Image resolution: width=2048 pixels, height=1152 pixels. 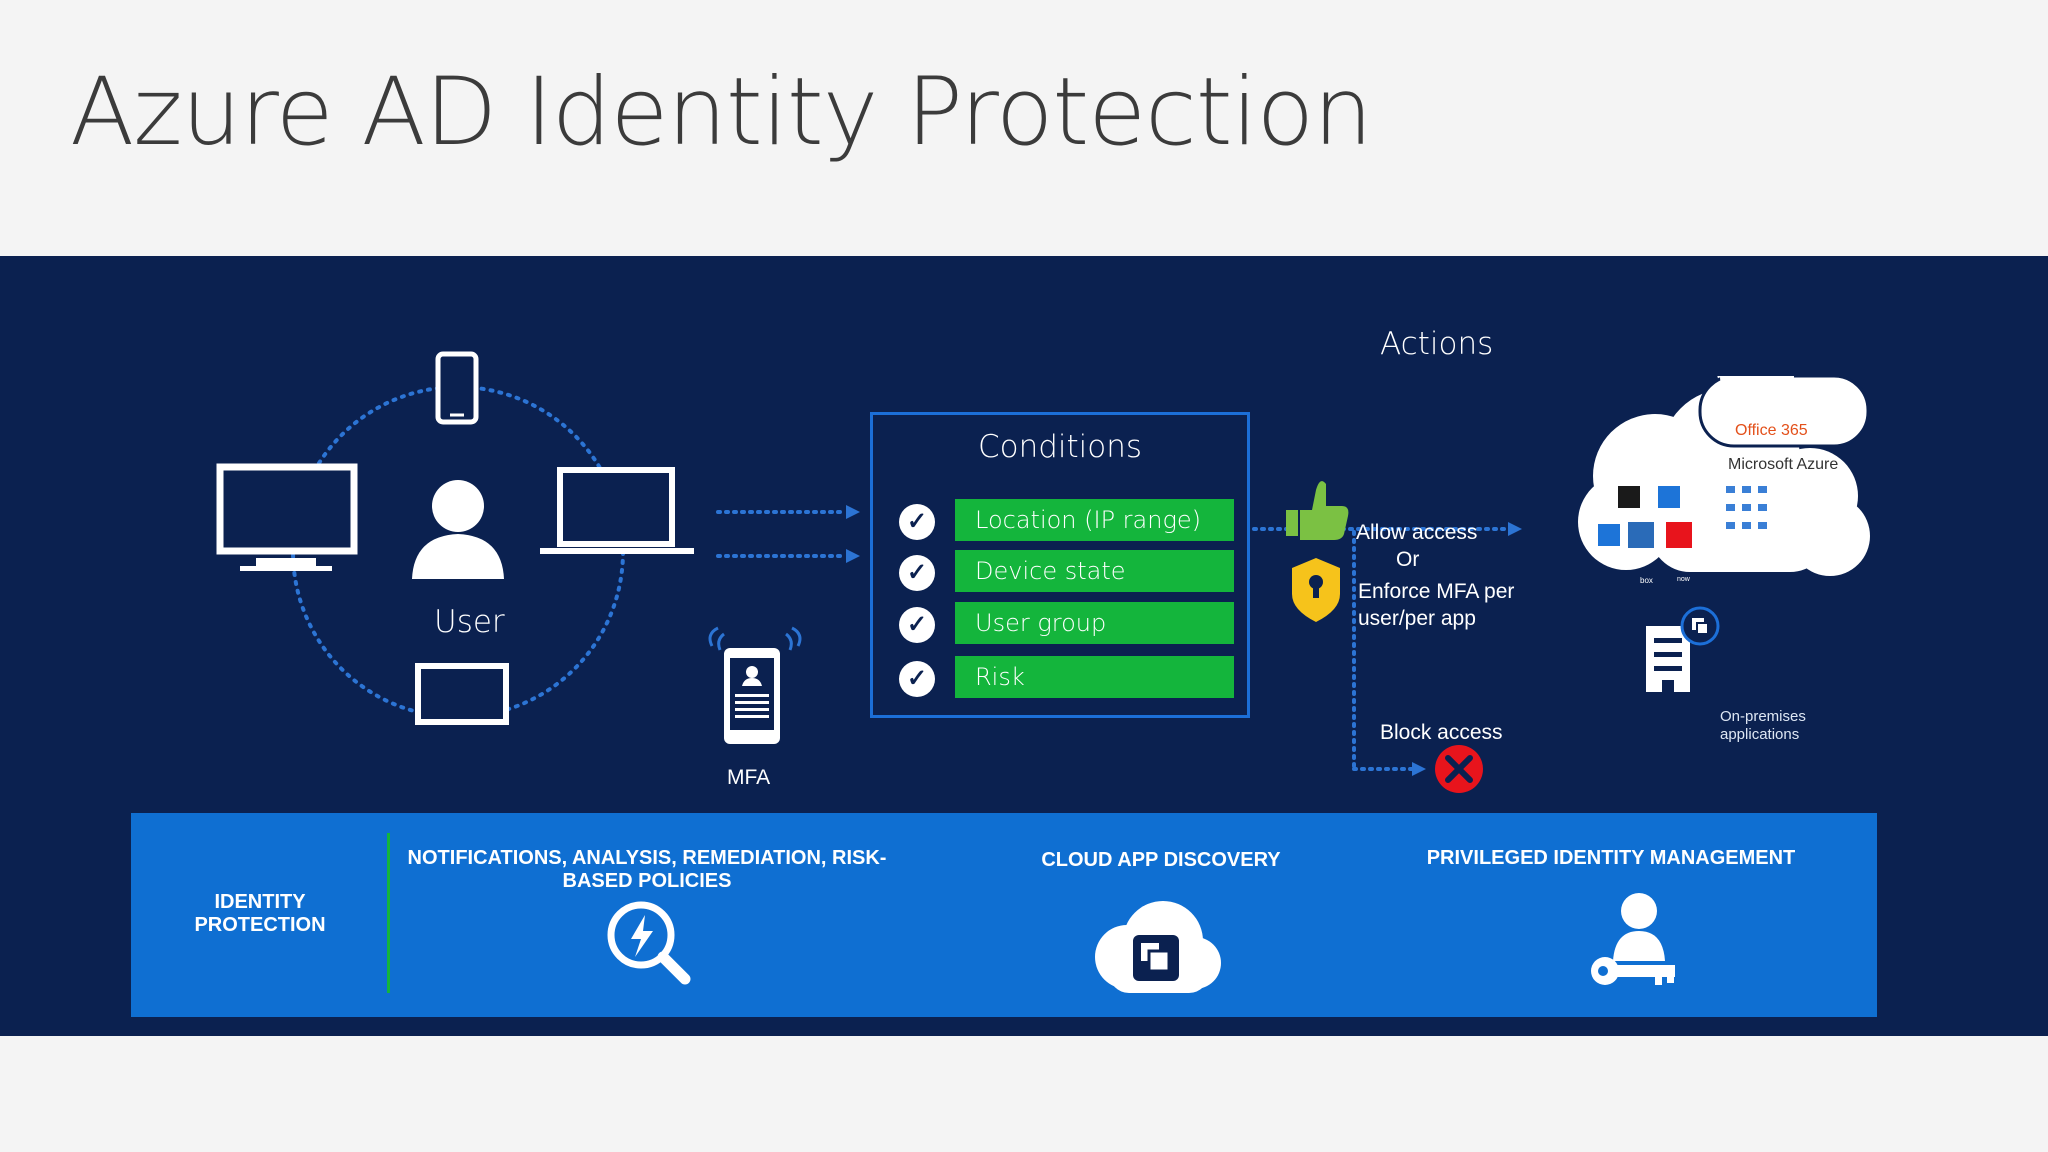 I want to click on condition-item: ✓ Device state, so click(x=1069, y=572).